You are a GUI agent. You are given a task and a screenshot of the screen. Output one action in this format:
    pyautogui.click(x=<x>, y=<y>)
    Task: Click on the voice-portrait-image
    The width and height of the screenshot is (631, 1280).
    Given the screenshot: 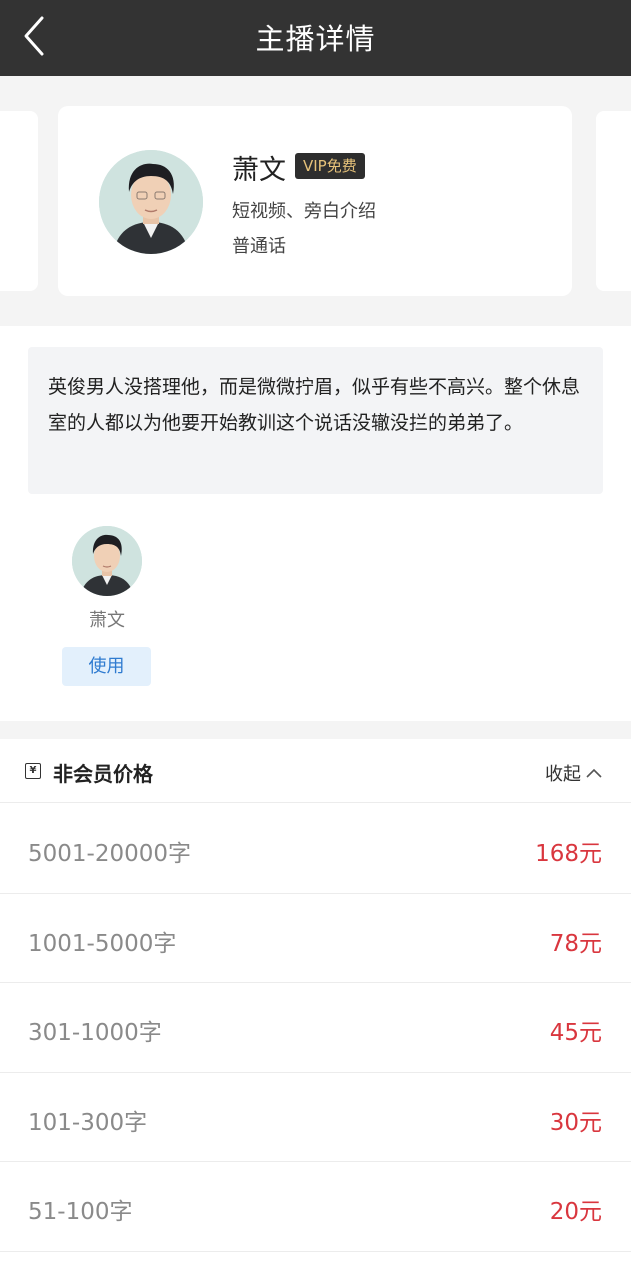 What is the action you would take?
    pyautogui.click(x=107, y=561)
    